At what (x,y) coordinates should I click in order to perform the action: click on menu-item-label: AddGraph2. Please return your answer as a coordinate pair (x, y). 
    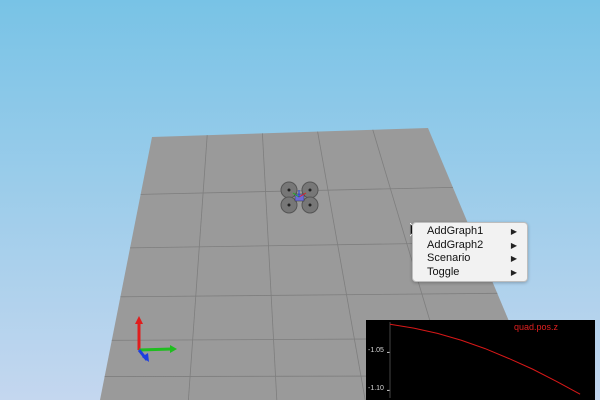
    Looking at the image, I should click on (455, 244).